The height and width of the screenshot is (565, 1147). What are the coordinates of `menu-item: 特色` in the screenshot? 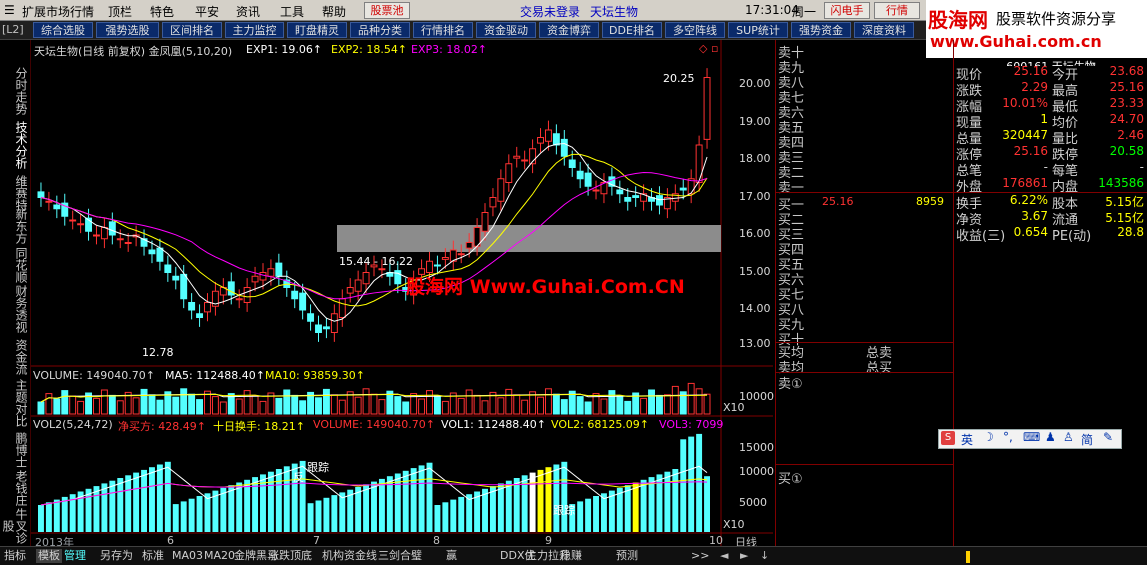 It's located at (162, 11).